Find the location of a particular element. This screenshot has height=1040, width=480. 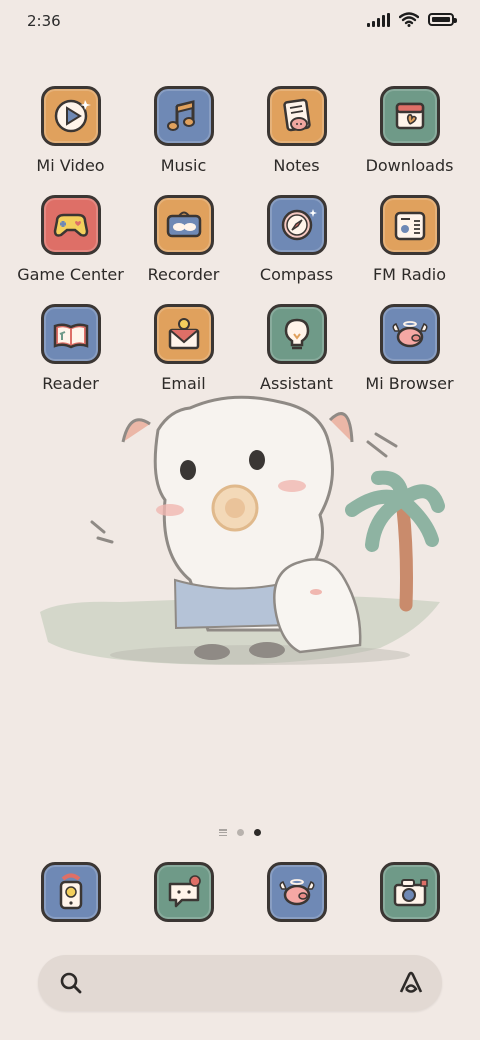

notes-icon is located at coordinates (296, 115).